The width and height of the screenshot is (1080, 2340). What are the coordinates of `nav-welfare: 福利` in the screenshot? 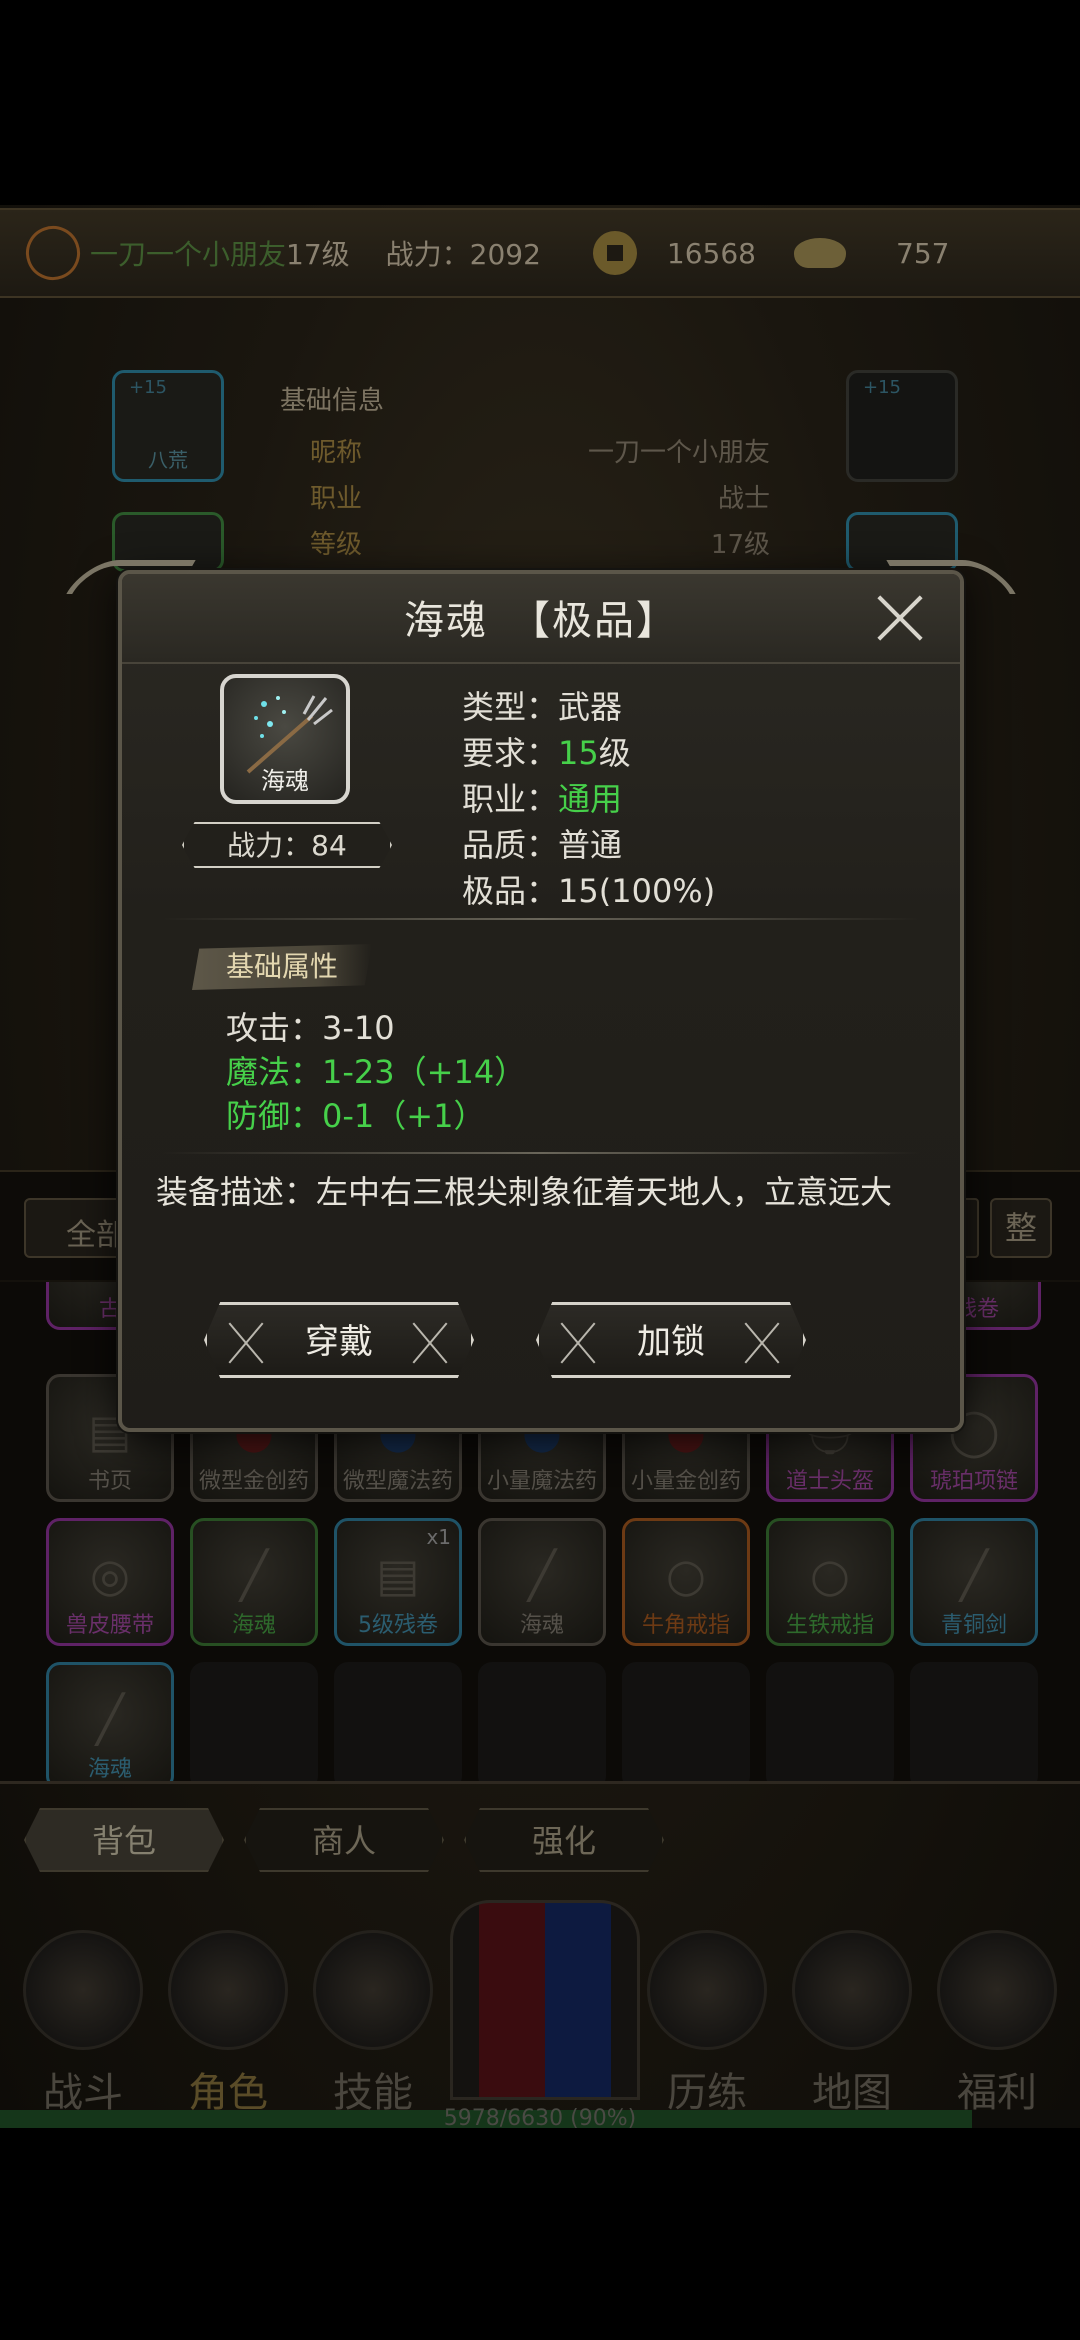 It's located at (997, 2023).